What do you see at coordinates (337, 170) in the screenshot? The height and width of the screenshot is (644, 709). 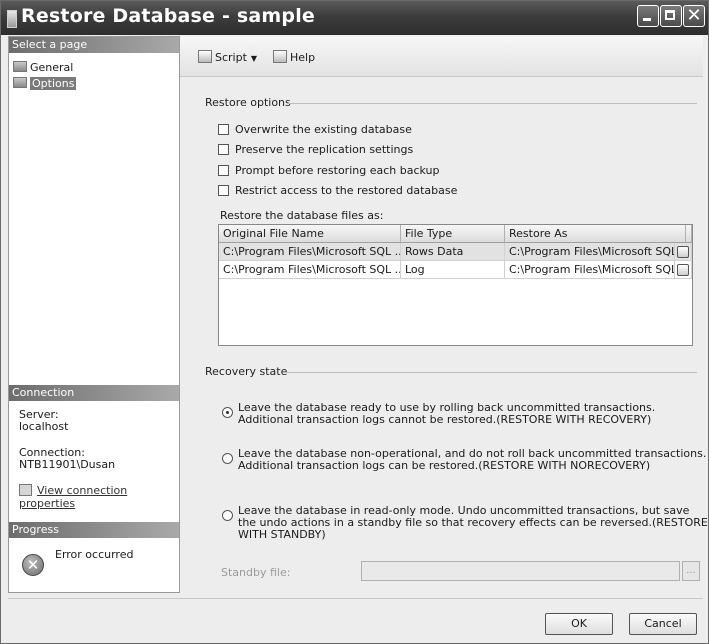 I see `checkbox-label: Prompt before restoring each backup` at bounding box center [337, 170].